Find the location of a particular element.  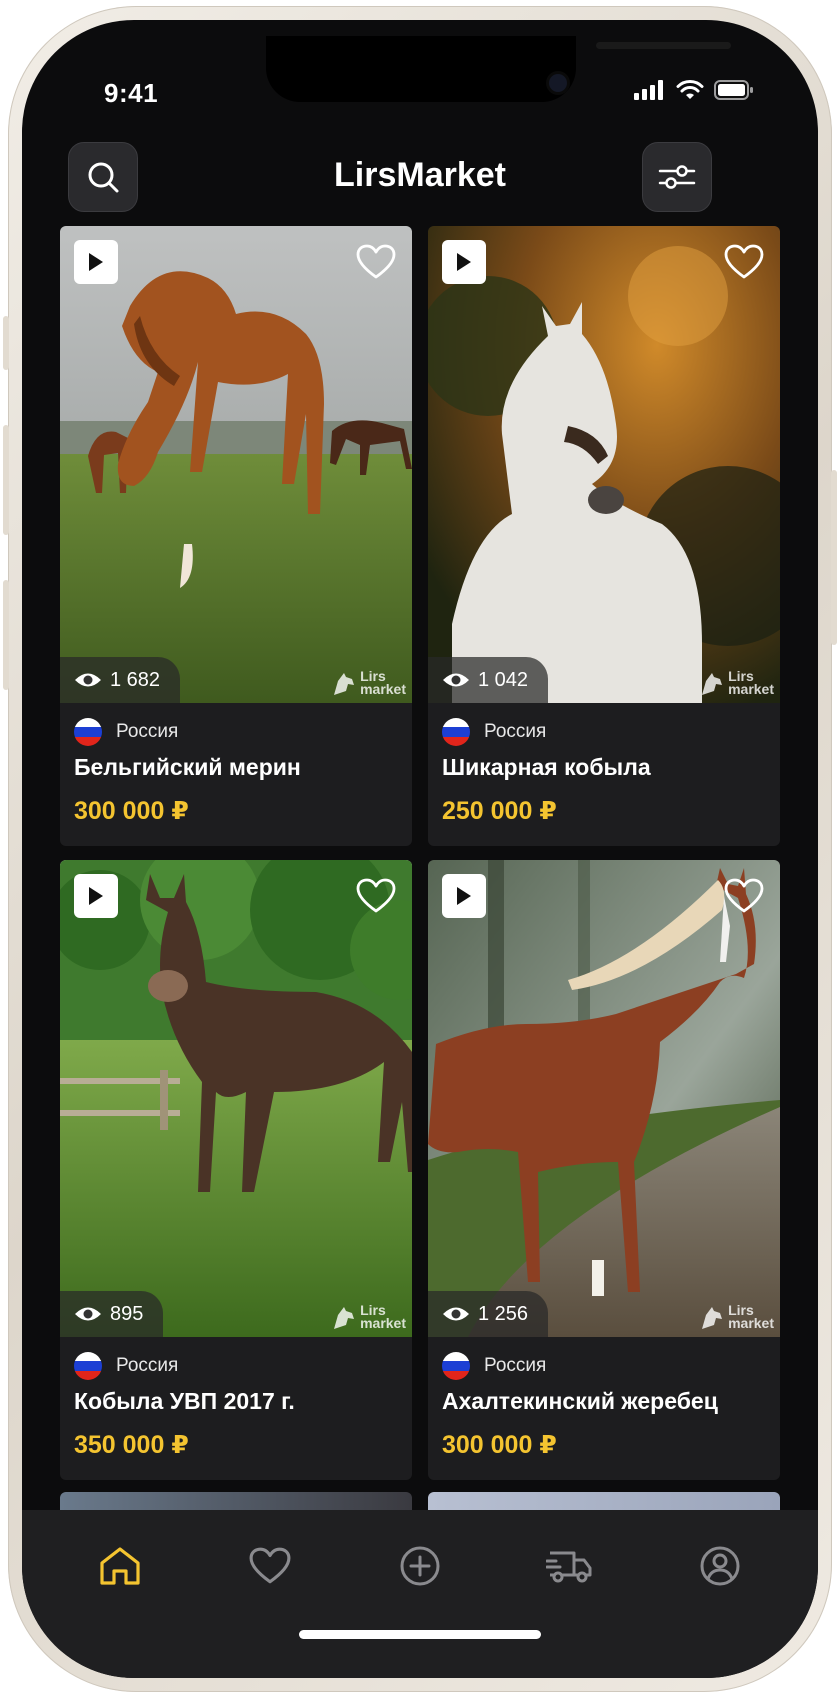

listing-title: Ахалтекинский жеребец is located at coordinates (580, 1401).